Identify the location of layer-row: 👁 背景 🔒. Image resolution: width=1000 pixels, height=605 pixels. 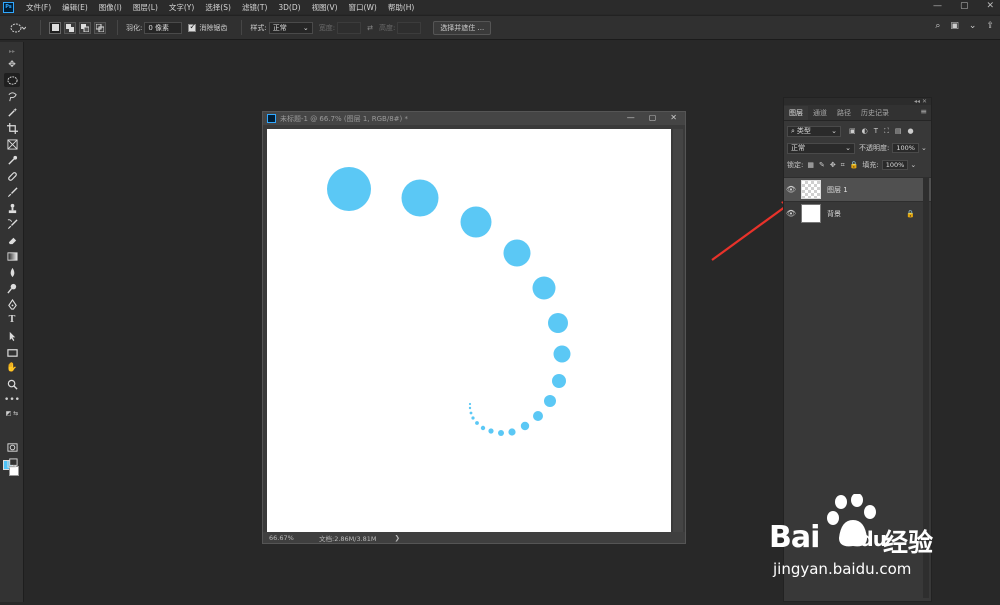
(857, 213).